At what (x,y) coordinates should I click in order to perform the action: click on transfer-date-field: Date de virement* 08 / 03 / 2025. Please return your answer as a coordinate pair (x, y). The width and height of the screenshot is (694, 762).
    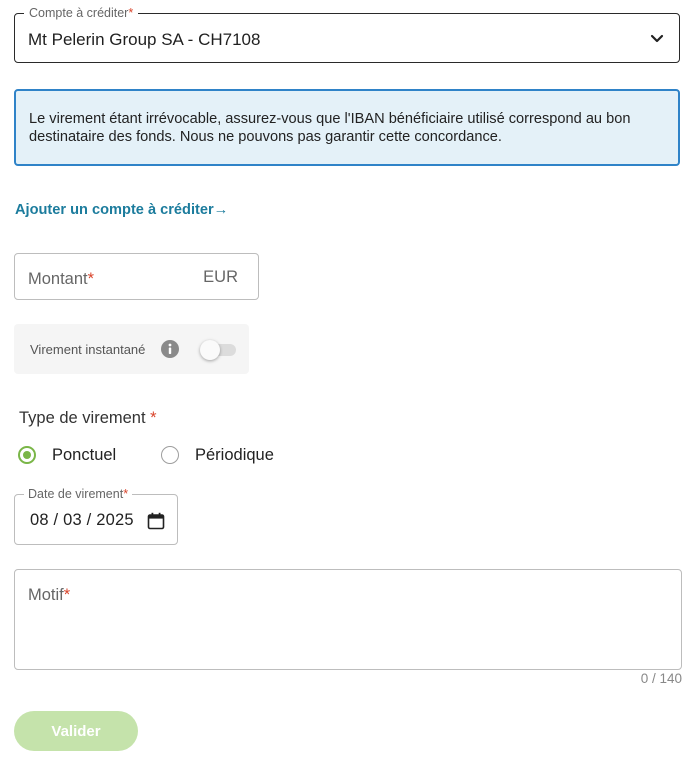
    Looking at the image, I should click on (96, 516).